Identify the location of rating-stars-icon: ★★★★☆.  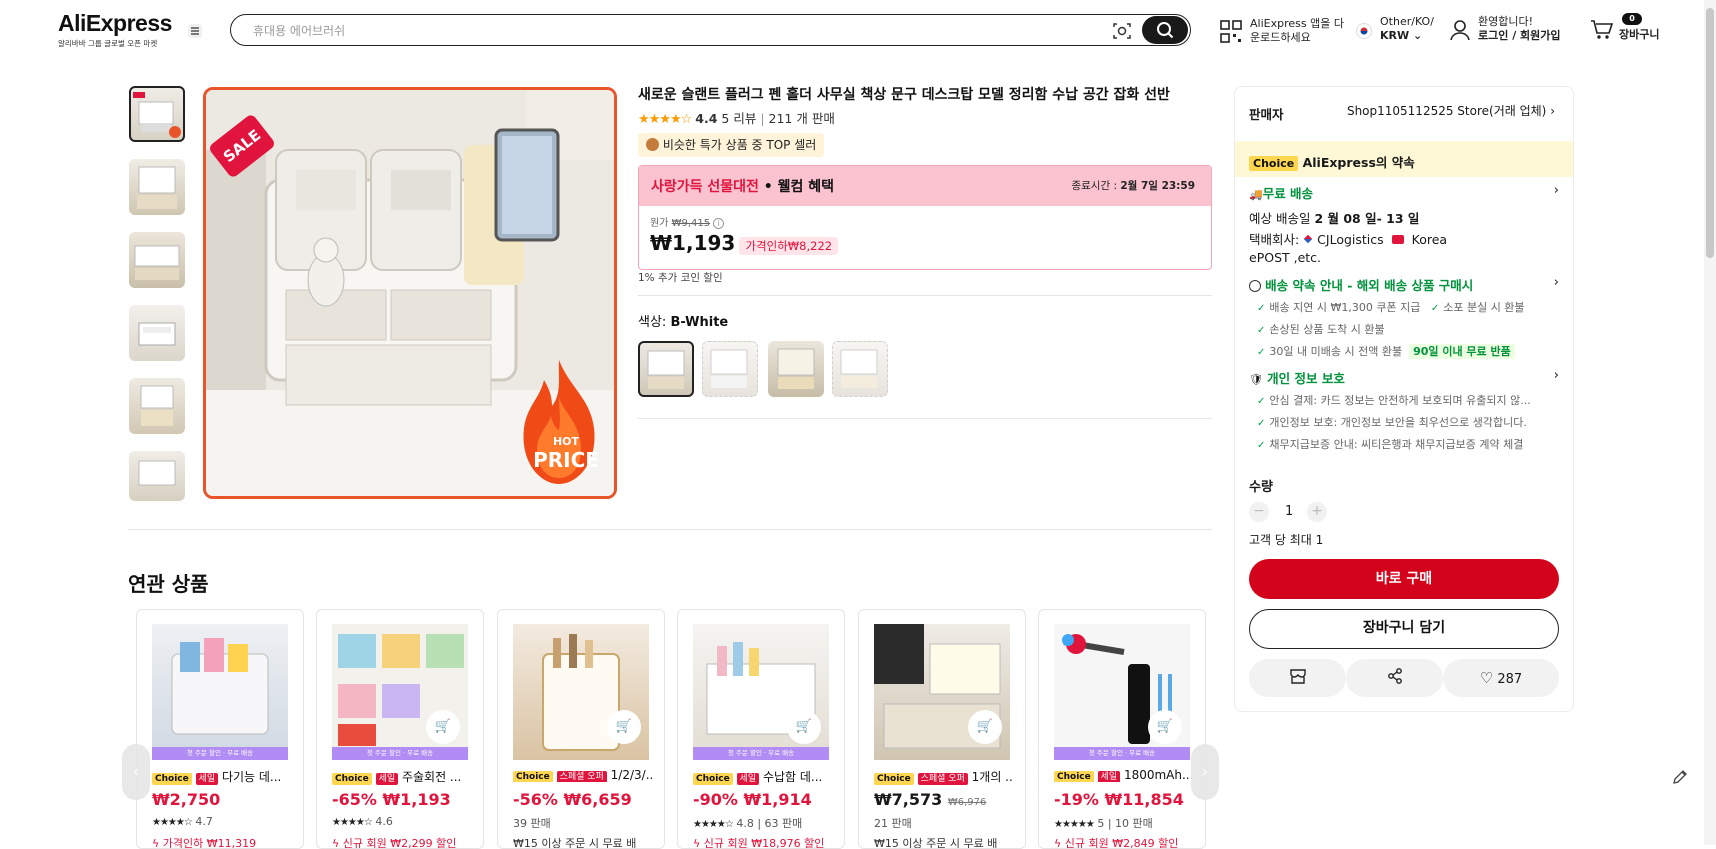
(172, 822).